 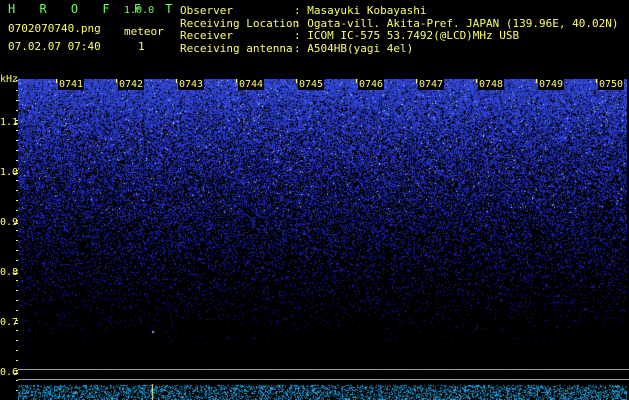 I want to click on x-tick-label: 0747, so click(x=431, y=84).